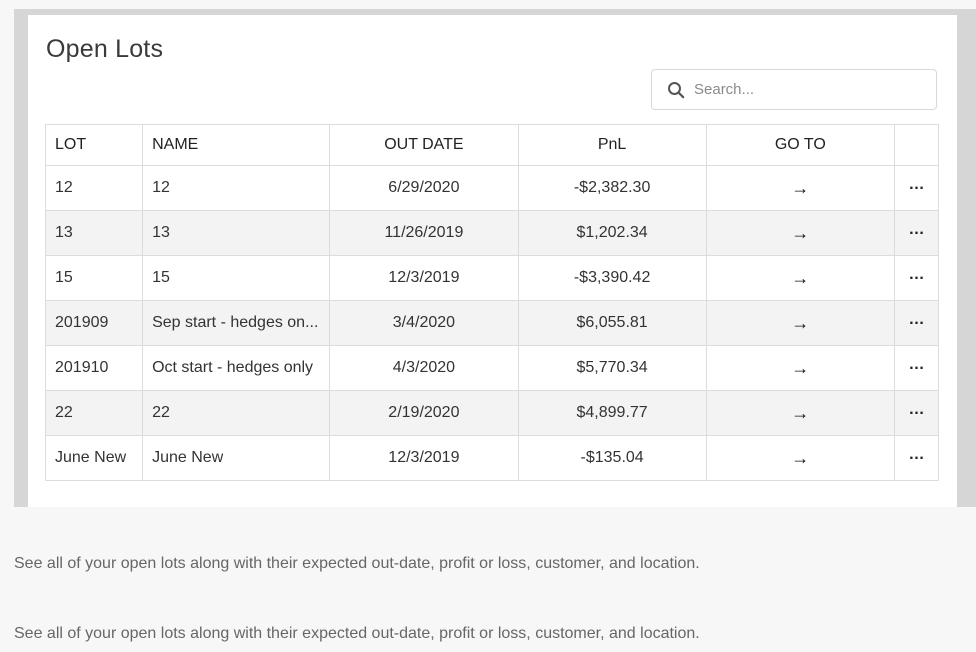 The height and width of the screenshot is (652, 976). Describe the element at coordinates (94, 278) in the screenshot. I see `lot-cell: 15` at that location.